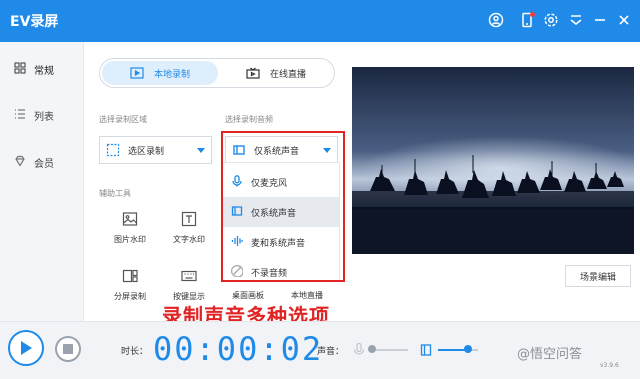  I want to click on tool-label: 文字水印, so click(189, 239).